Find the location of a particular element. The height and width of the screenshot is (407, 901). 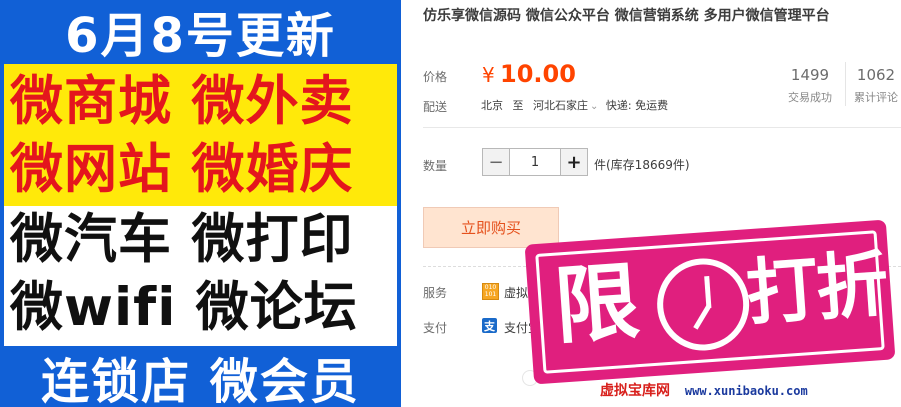

watermark: 虚拟宝库网 www.xunibaoku.com is located at coordinates (704, 390).